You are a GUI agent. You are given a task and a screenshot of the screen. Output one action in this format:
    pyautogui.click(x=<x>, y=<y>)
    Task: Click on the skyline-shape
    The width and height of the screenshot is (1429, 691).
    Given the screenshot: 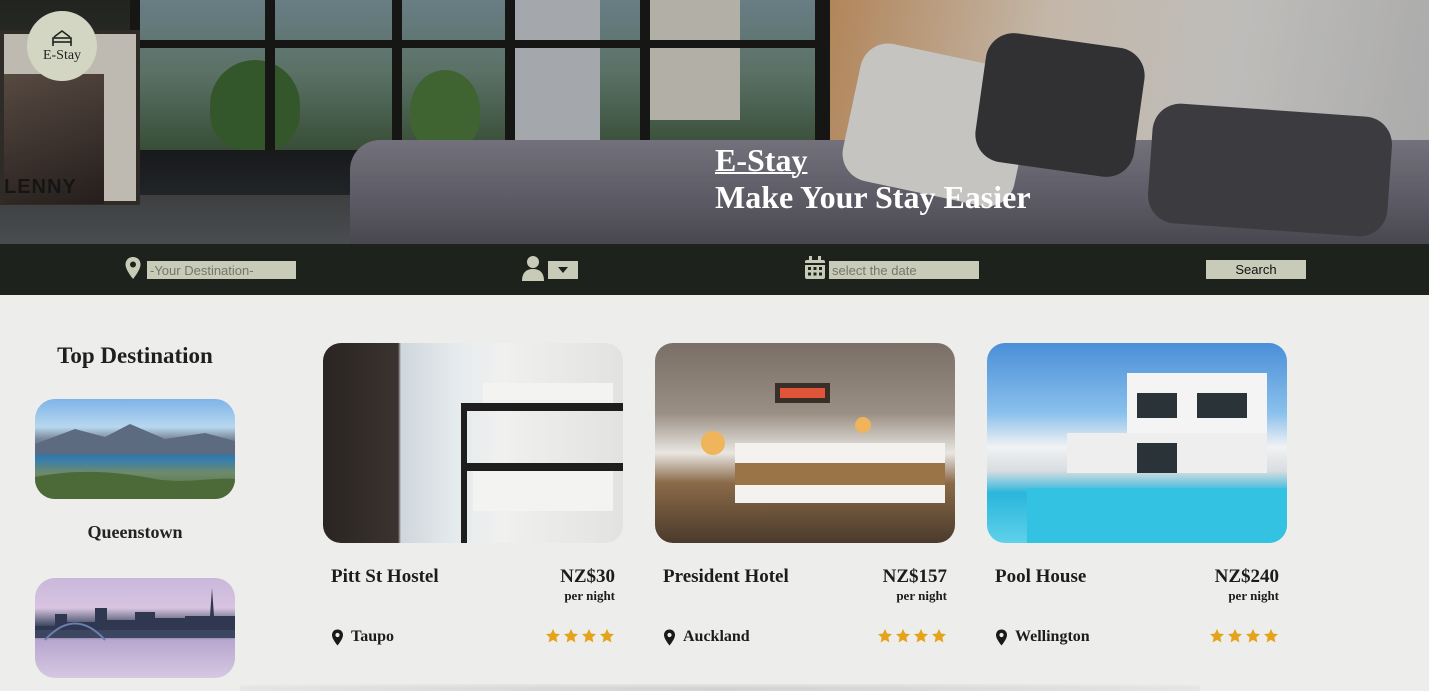 What is the action you would take?
    pyautogui.click(x=135, y=614)
    